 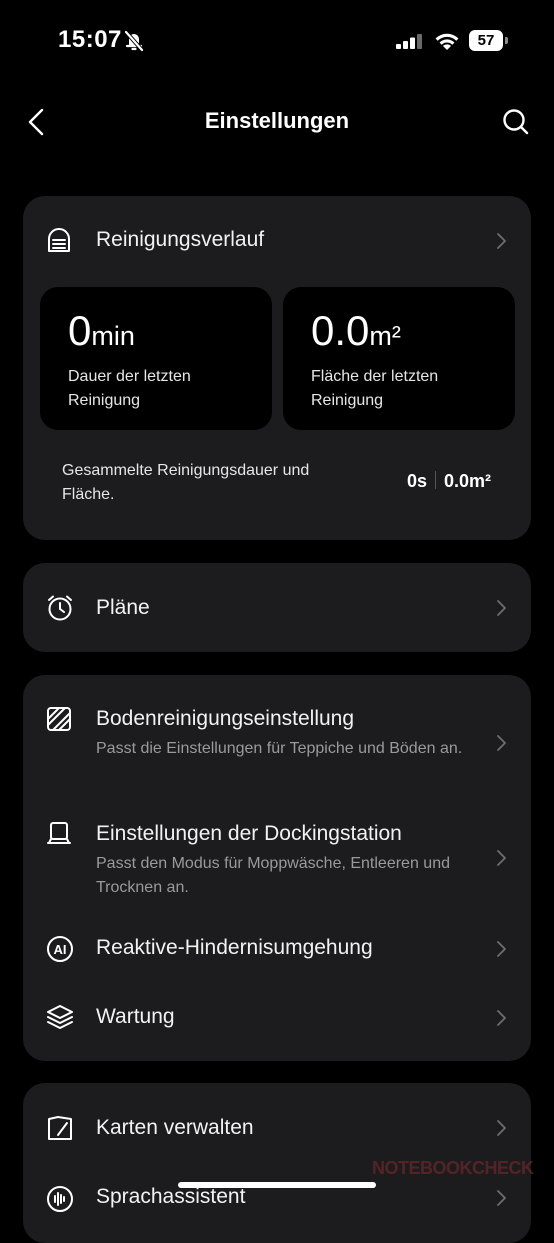 What do you see at coordinates (101, 330) in the screenshot?
I see `last-duration-value: 0min` at bounding box center [101, 330].